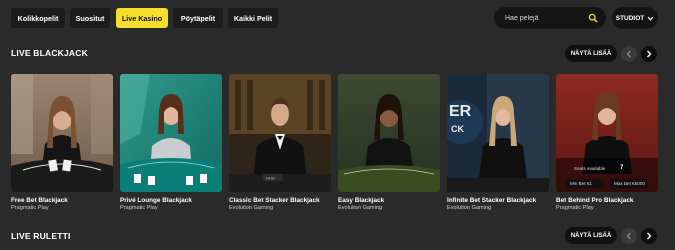 This screenshot has height=250, width=675. I want to click on game-thumbnail: ER CK, so click(498, 133).